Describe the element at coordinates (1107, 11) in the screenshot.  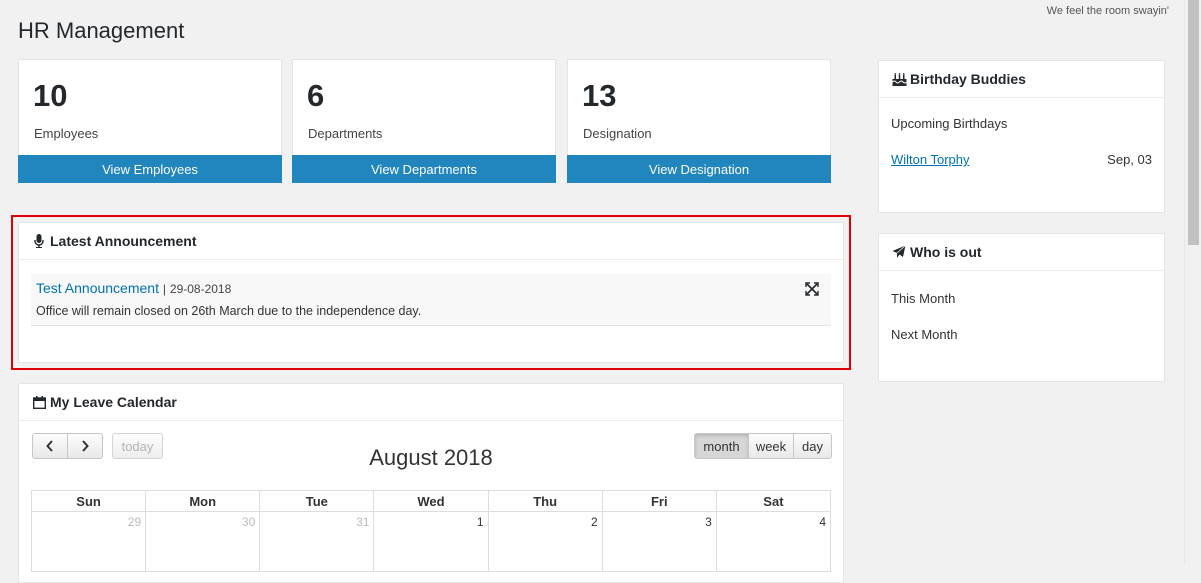
I see `top-message: We feel the room swayin'` at that location.